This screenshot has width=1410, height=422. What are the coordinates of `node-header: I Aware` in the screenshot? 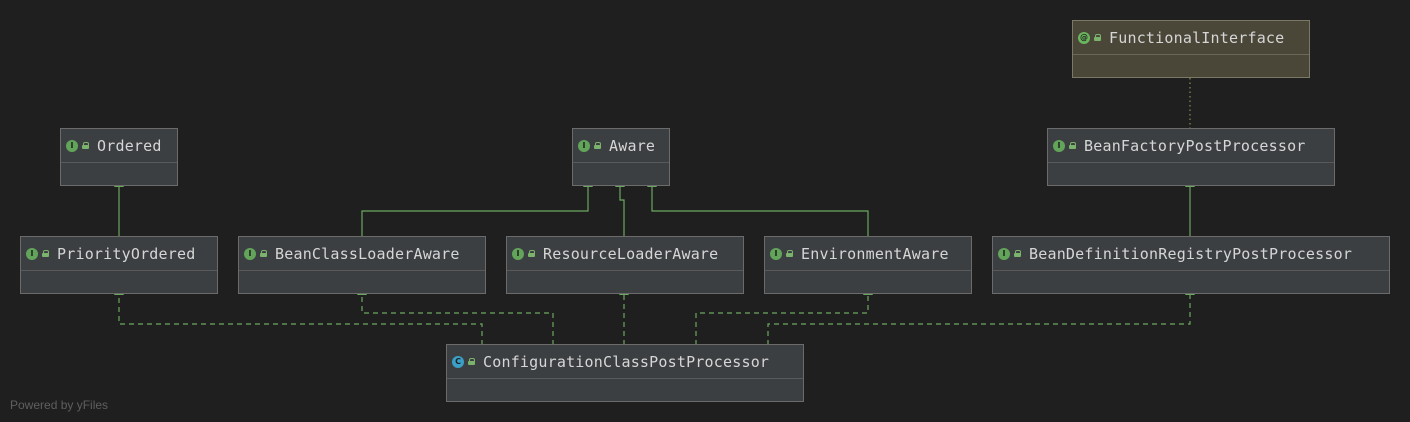 It's located at (621, 146).